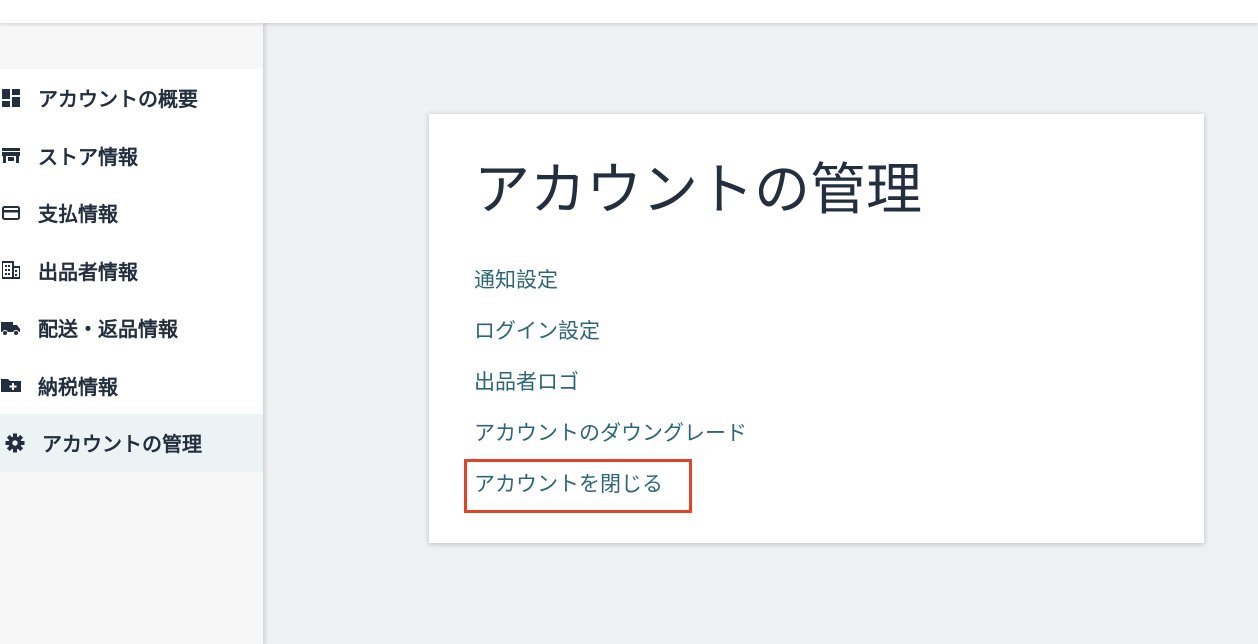 Image resolution: width=1258 pixels, height=644 pixels. I want to click on login-settings-link: ログイン設定, so click(610, 338).